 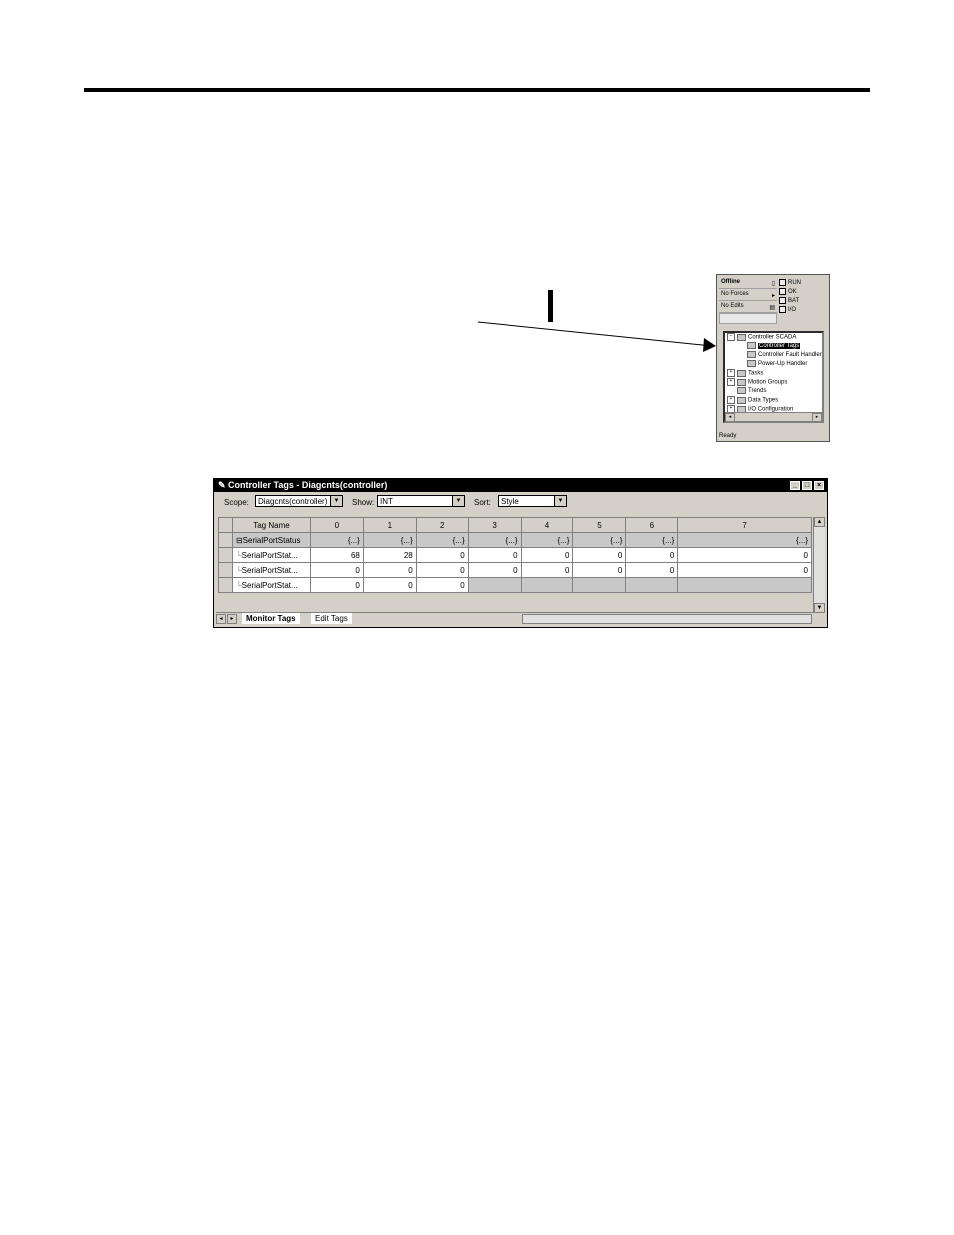 I want to click on column-header: 2, so click(x=442, y=525).